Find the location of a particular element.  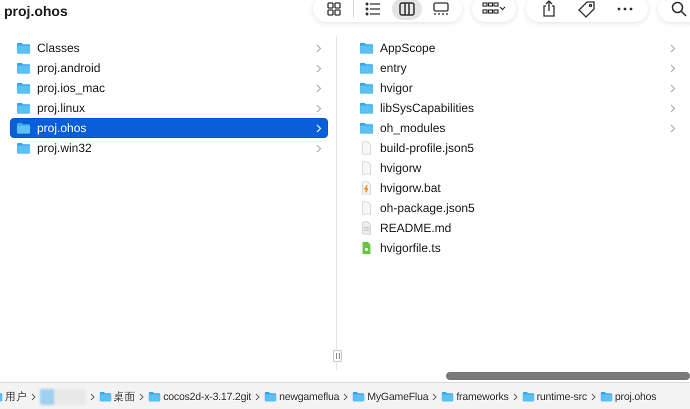

file-row: libSysCapabilities is located at coordinates (517, 108).